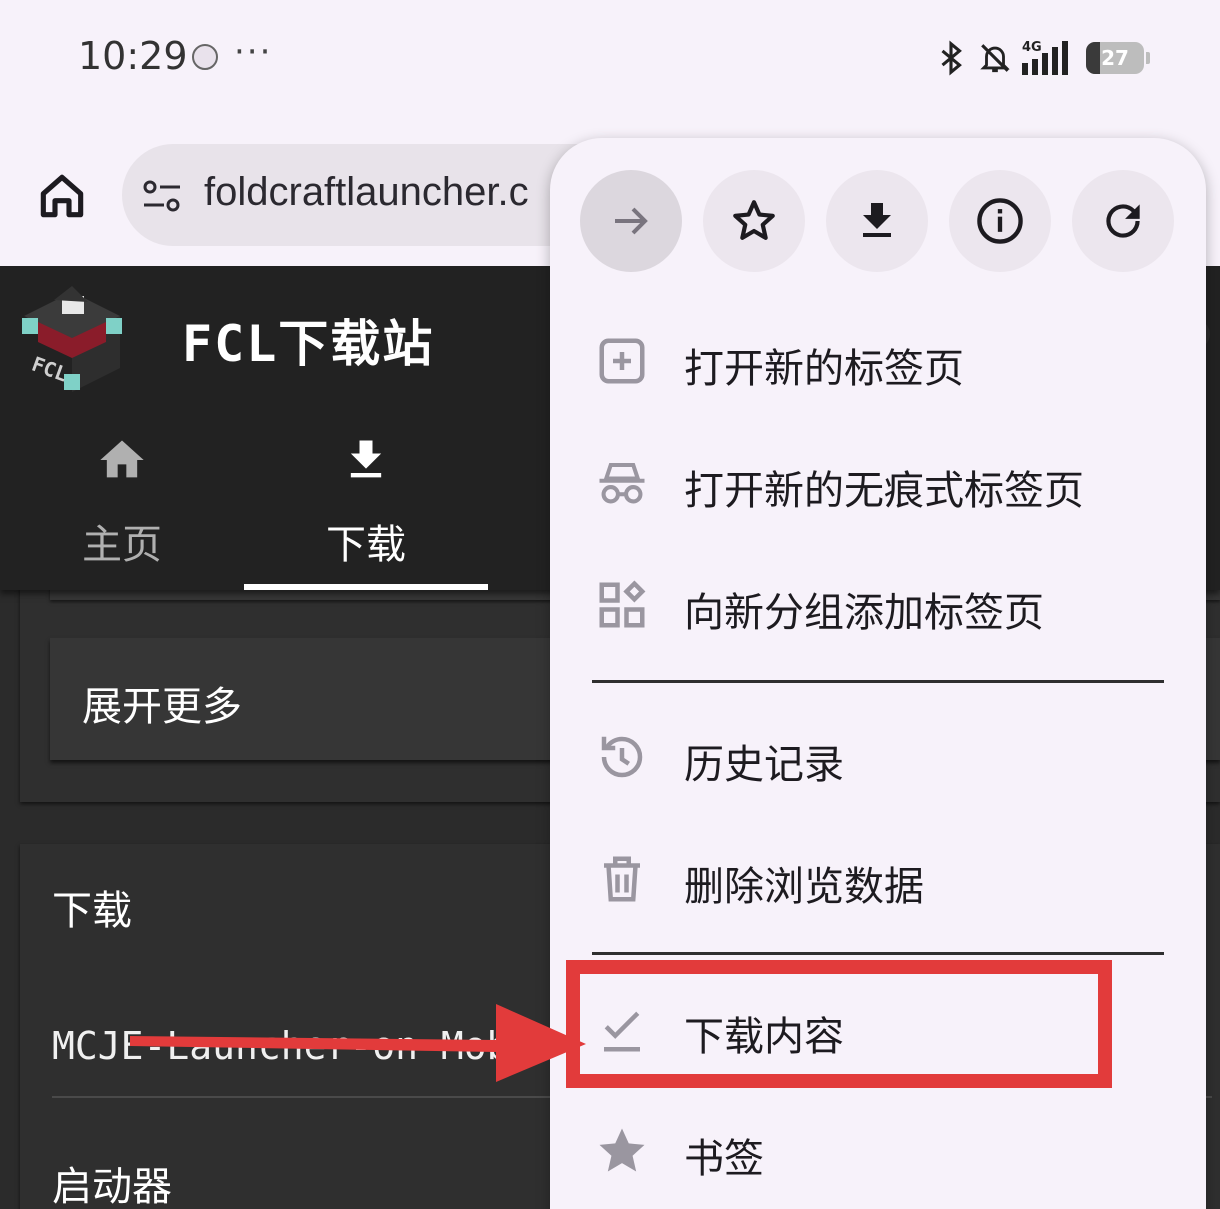 The height and width of the screenshot is (1209, 1220). What do you see at coordinates (133, 56) in the screenshot?
I see `status-time: 10:29` at bounding box center [133, 56].